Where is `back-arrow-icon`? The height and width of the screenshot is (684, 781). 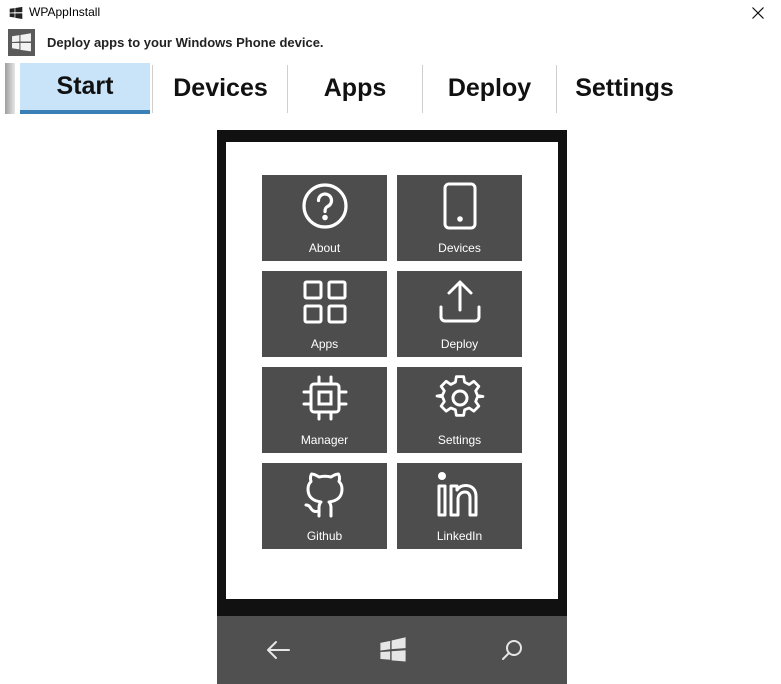 back-arrow-icon is located at coordinates (278, 650).